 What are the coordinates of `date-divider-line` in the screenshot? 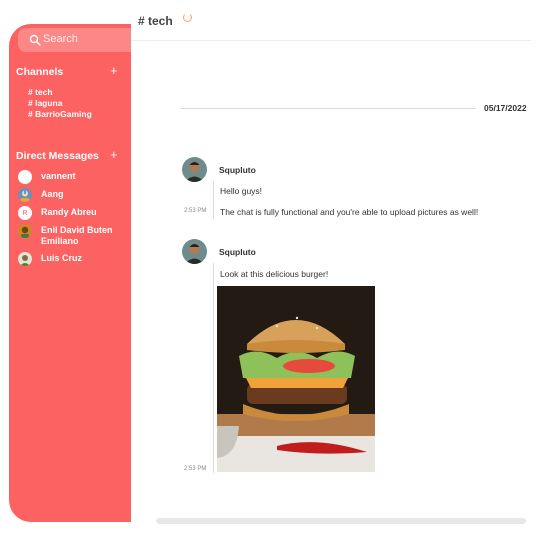 It's located at (328, 108).